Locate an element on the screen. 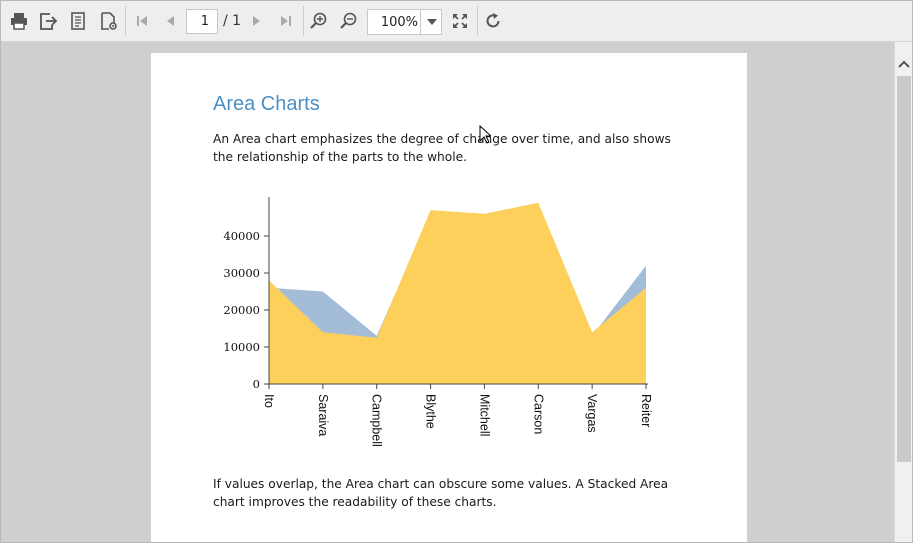 This screenshot has height=543, width=913. document-icon is located at coordinates (78, 21).